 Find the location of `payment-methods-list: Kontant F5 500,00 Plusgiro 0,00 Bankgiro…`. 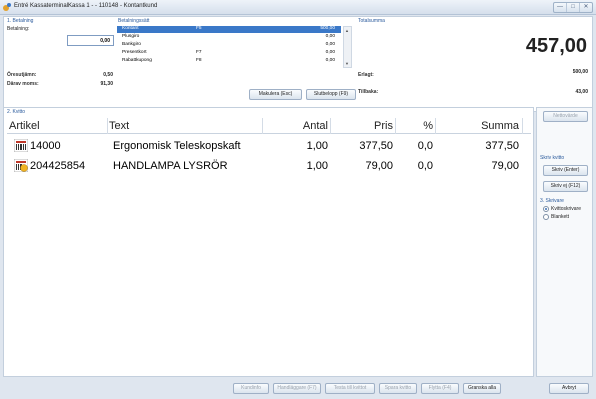

payment-methods-list: Kontant F5 500,00 Plusgiro 0,00 Bankgiro… is located at coordinates (236, 56).